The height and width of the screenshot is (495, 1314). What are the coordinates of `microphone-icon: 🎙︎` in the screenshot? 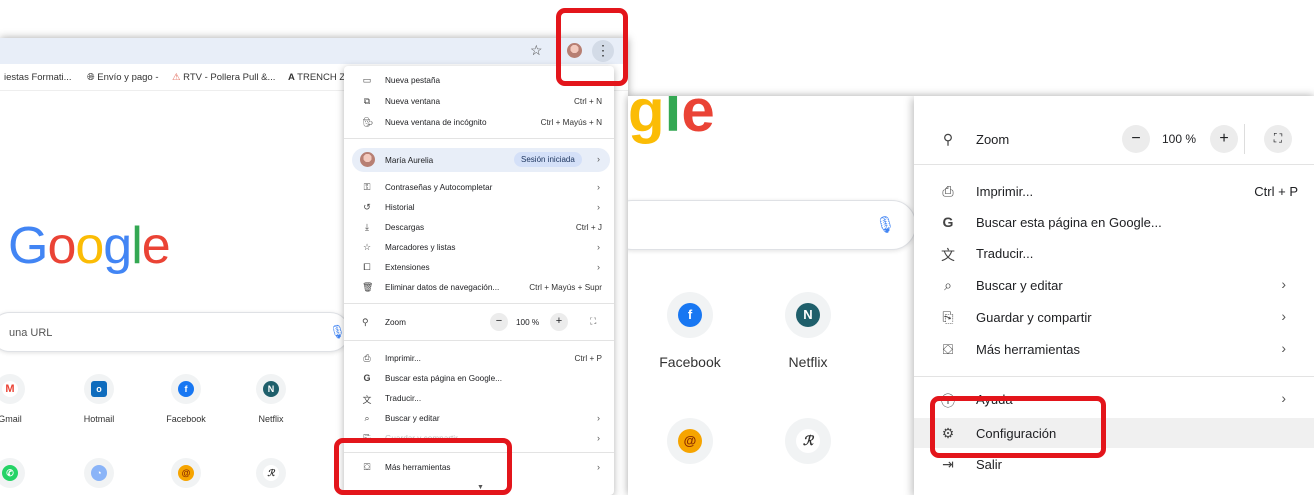 It's located at (885, 225).